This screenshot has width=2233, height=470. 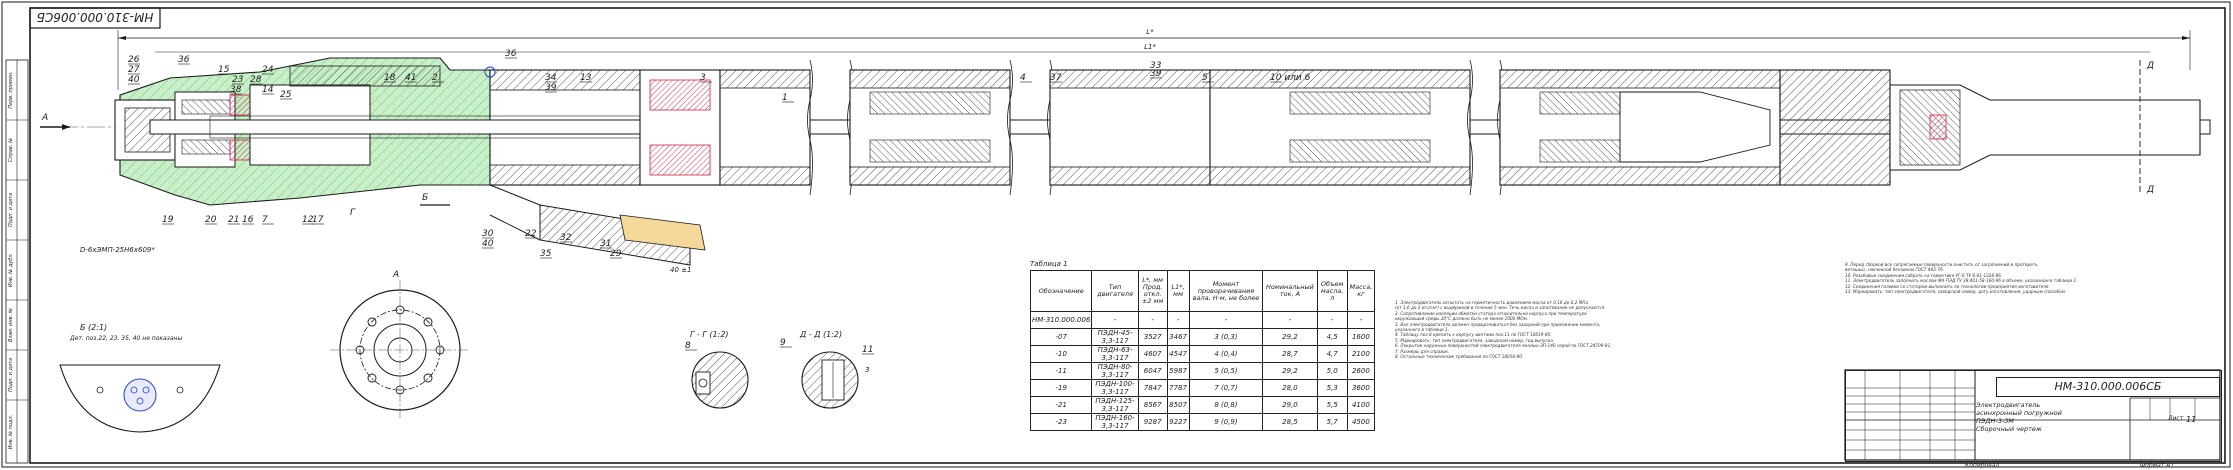 I want to click on name-line-4: Сборочный чертеж, so click(x=2009, y=429).